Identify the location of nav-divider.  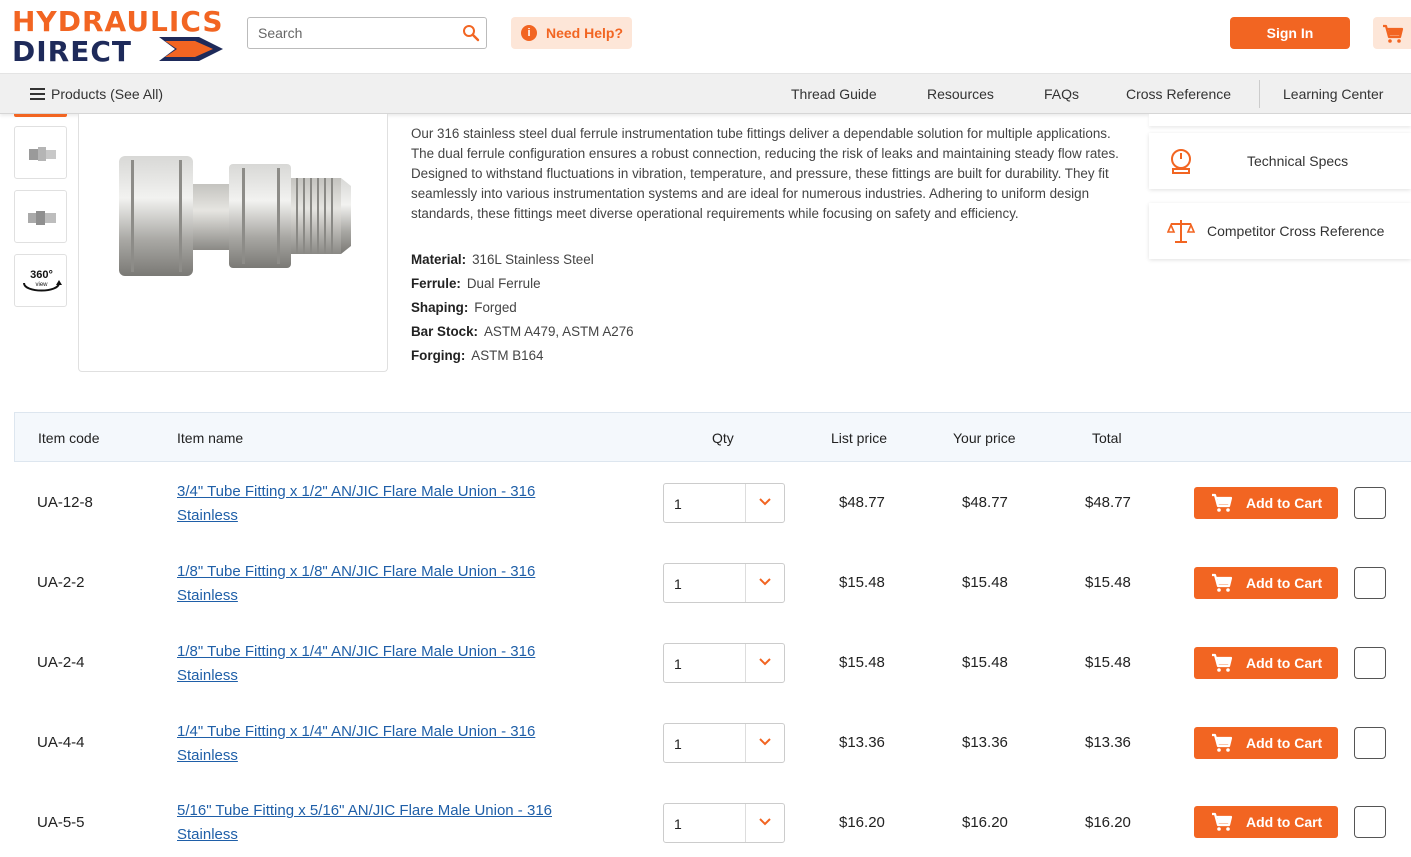
(1259, 94).